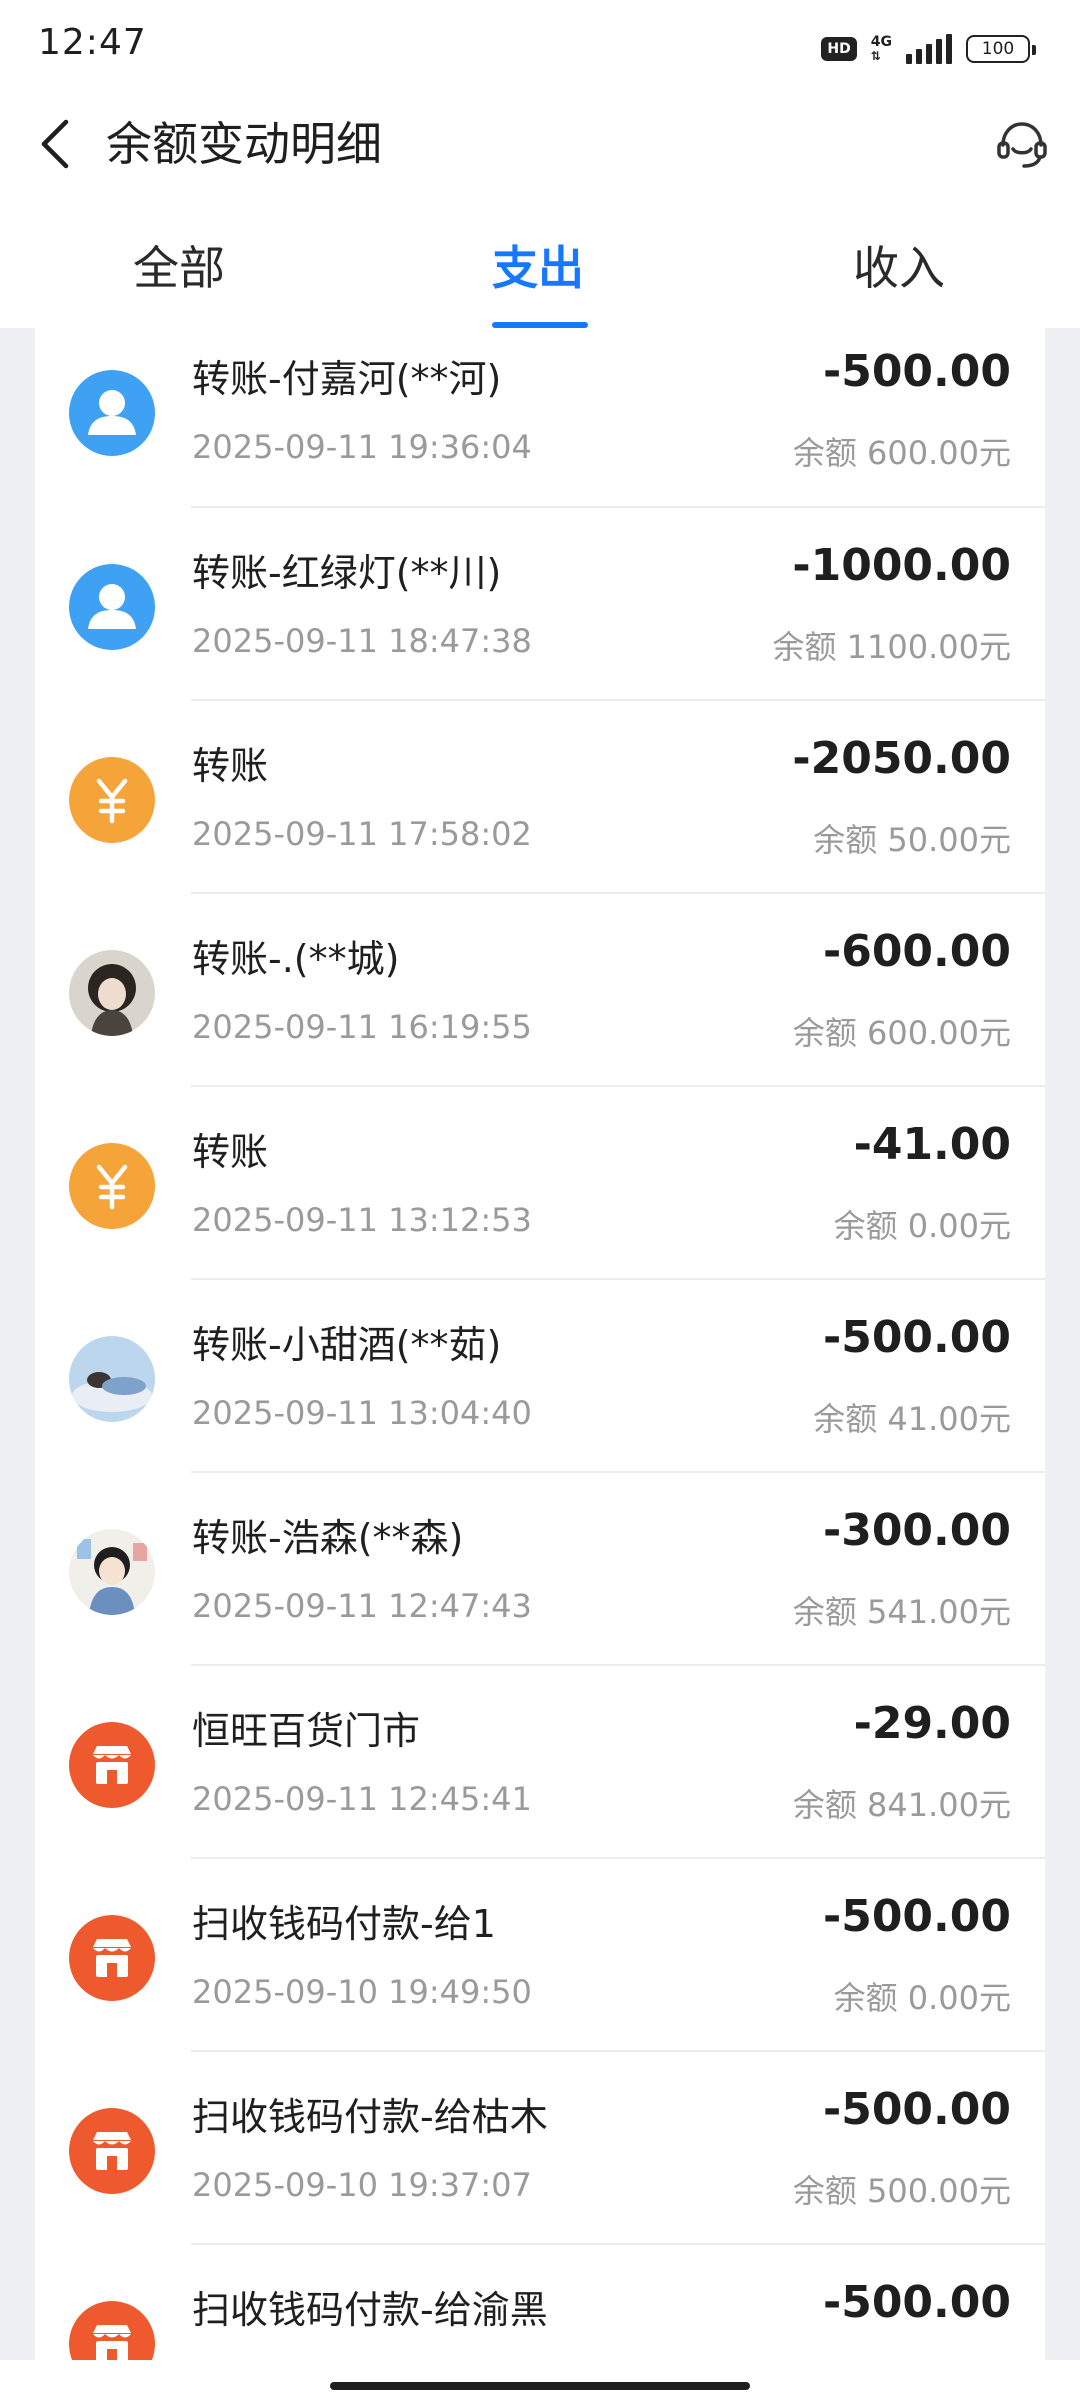 The image size is (1080, 2408). I want to click on chevron-left-icon, so click(55, 144).